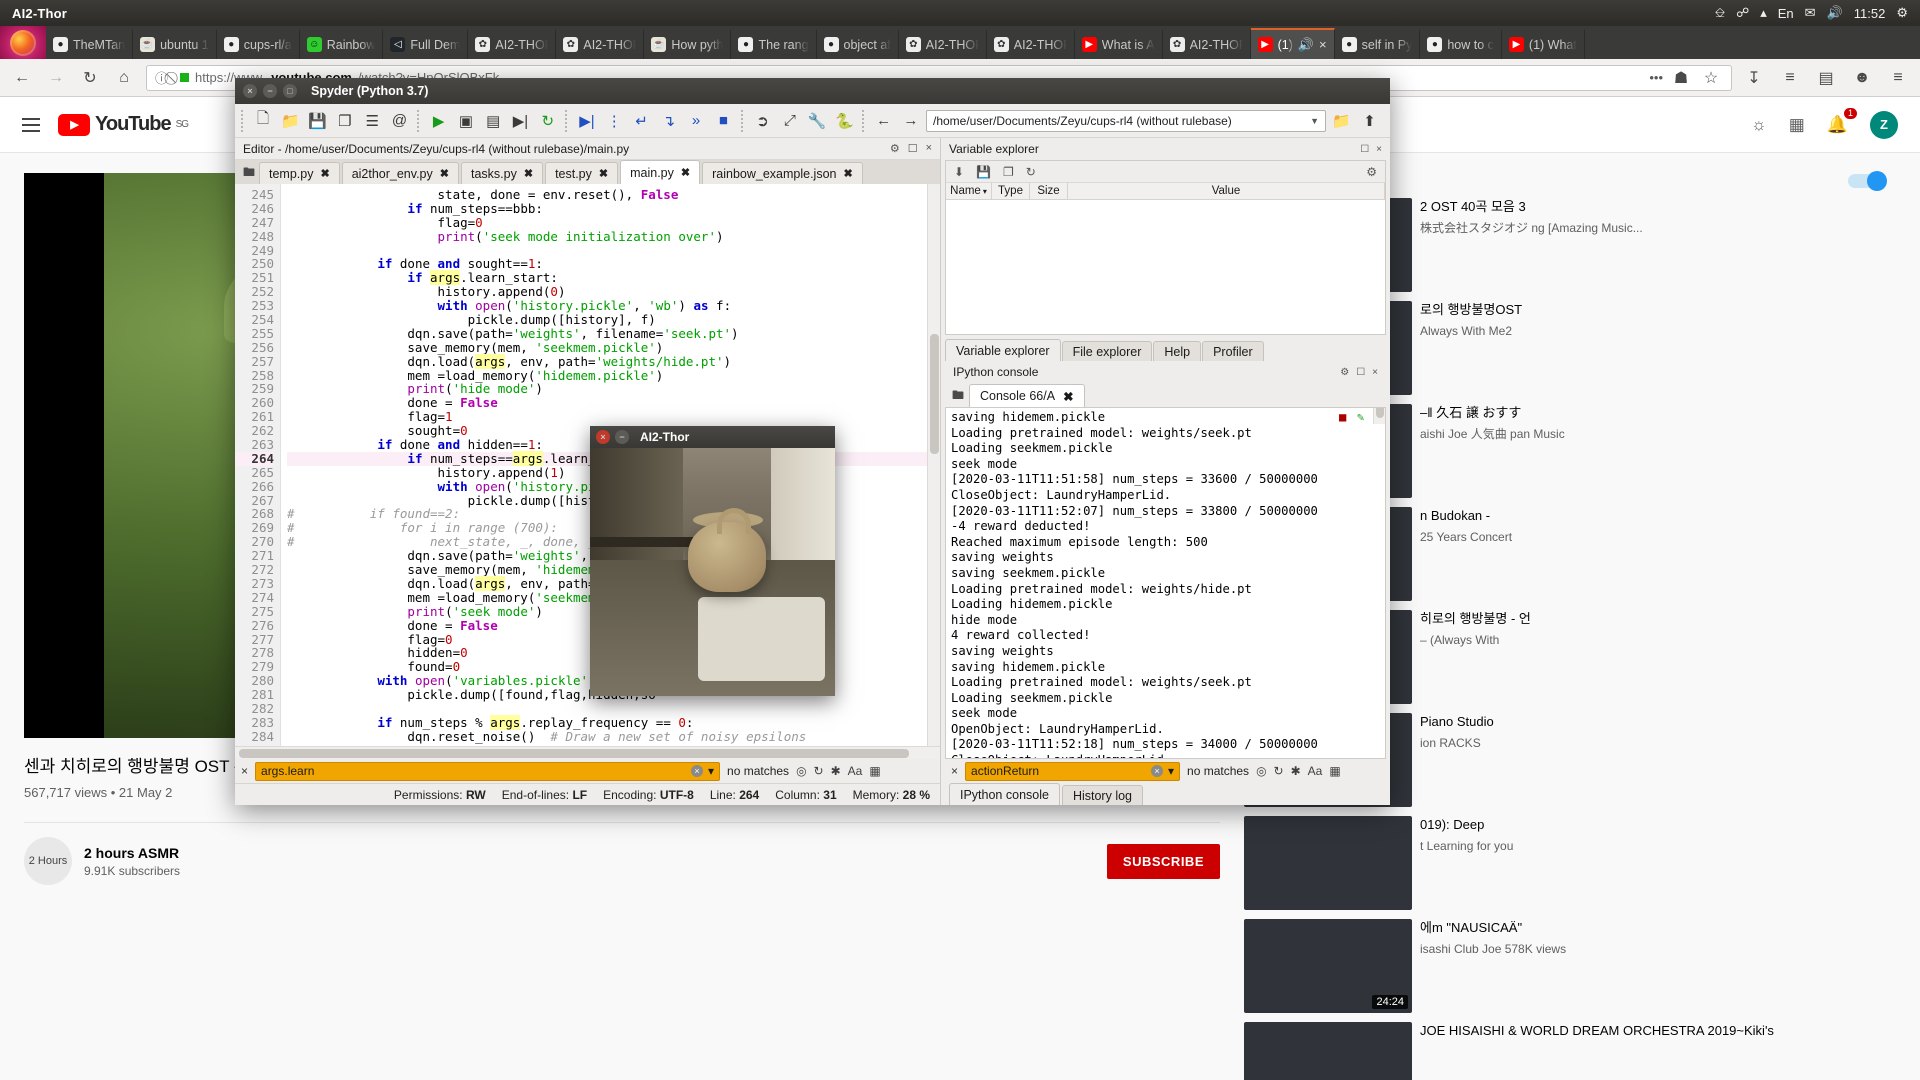 The image size is (1920, 1080). What do you see at coordinates (23, 42) in the screenshot?
I see `firefox-logo-button` at bounding box center [23, 42].